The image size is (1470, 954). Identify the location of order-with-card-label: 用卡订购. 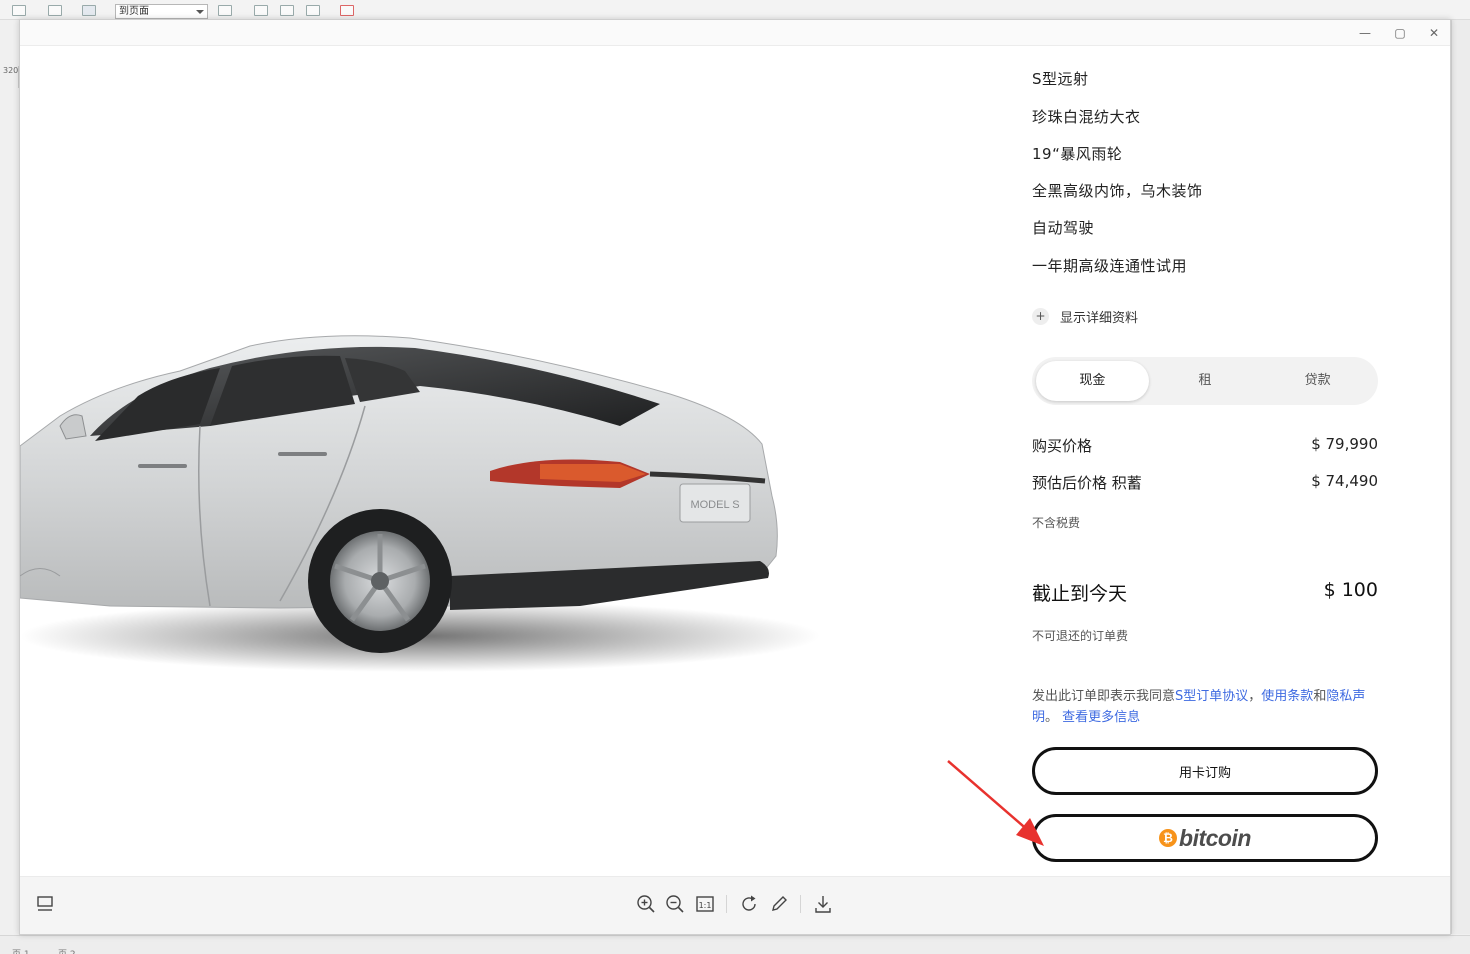
(1204, 773).